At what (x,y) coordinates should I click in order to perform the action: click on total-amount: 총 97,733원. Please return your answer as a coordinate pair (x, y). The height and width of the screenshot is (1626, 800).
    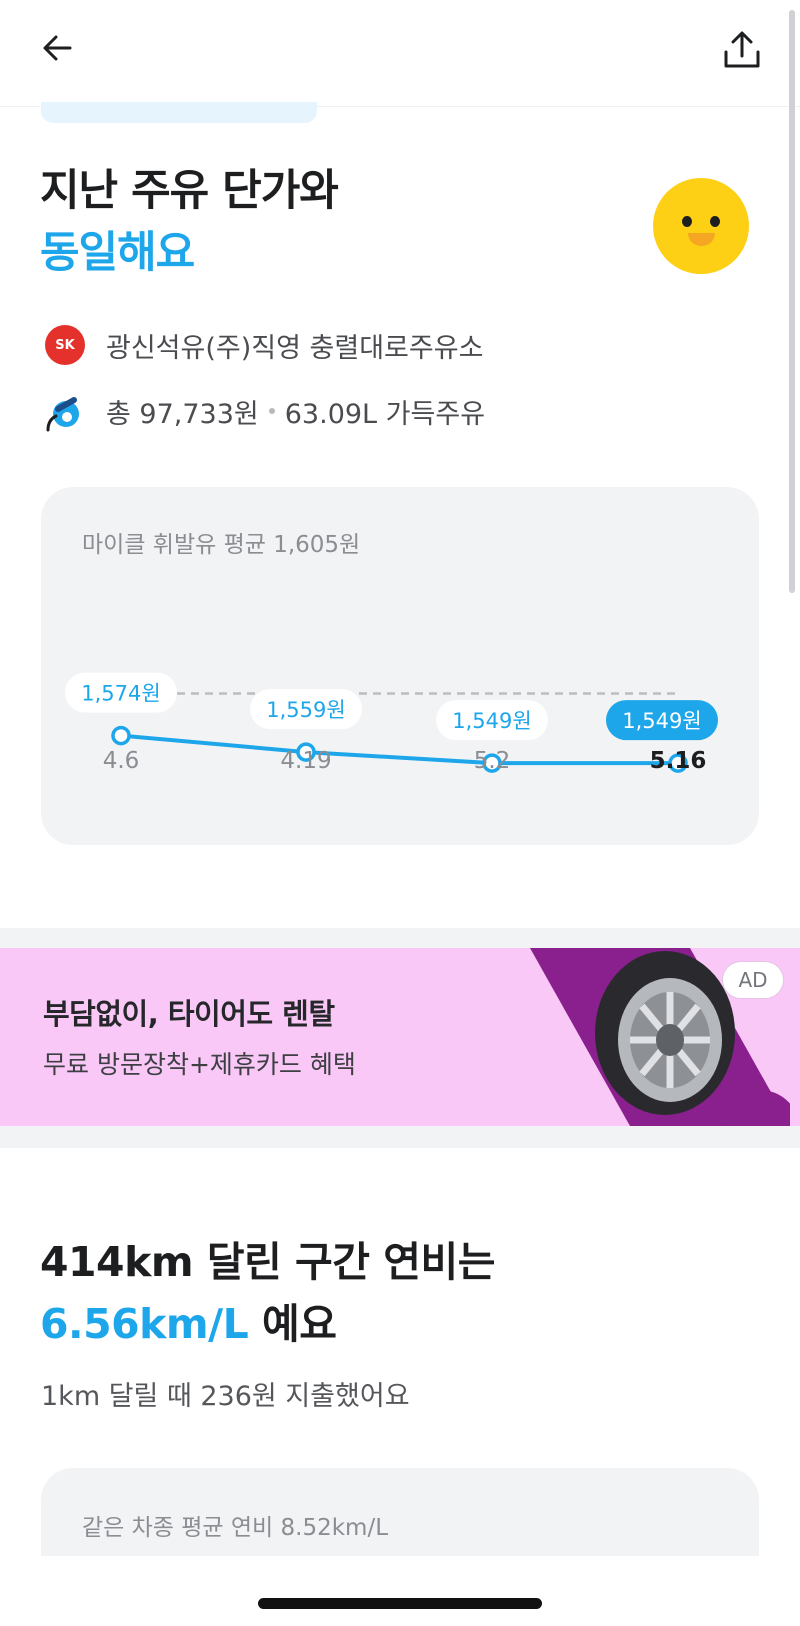
    Looking at the image, I should click on (182, 414).